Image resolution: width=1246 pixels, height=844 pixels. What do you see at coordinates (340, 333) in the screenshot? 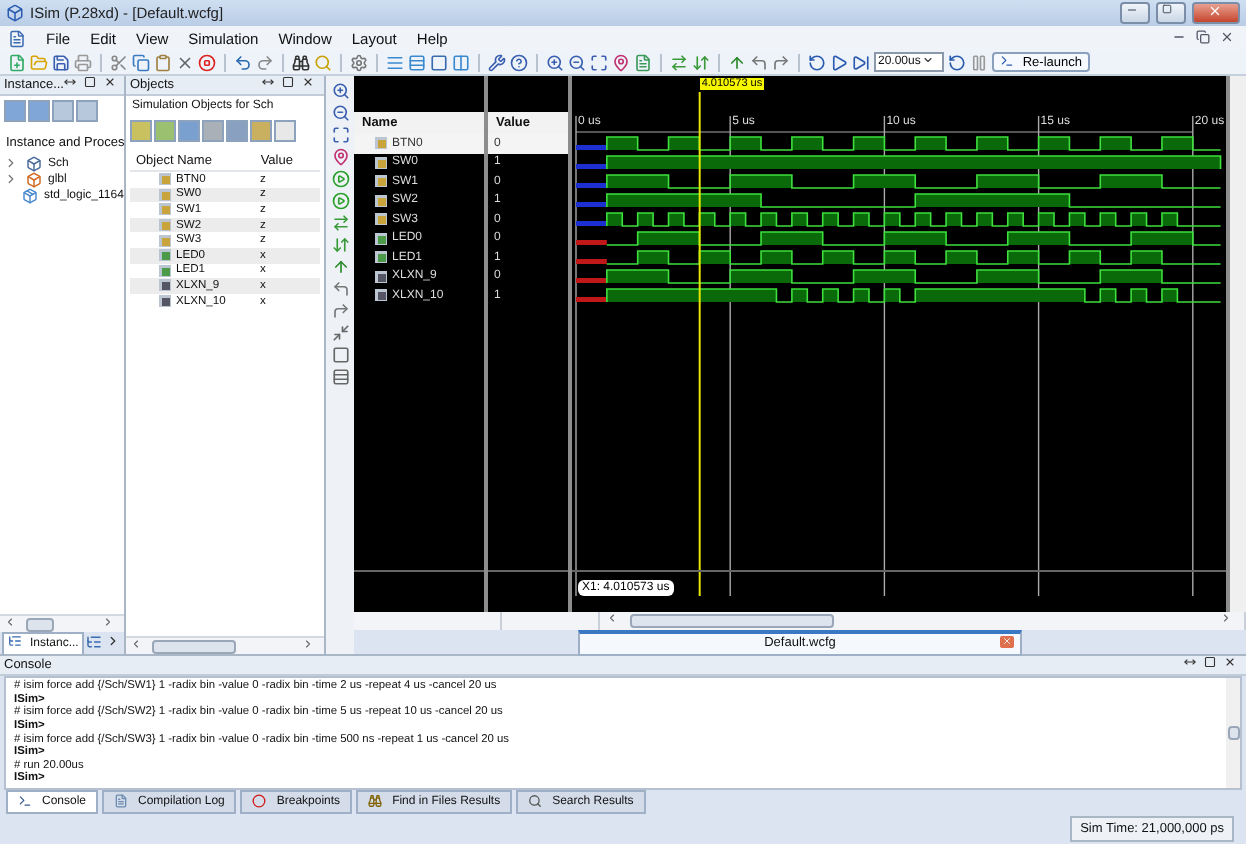
I see `snap-icon` at bounding box center [340, 333].